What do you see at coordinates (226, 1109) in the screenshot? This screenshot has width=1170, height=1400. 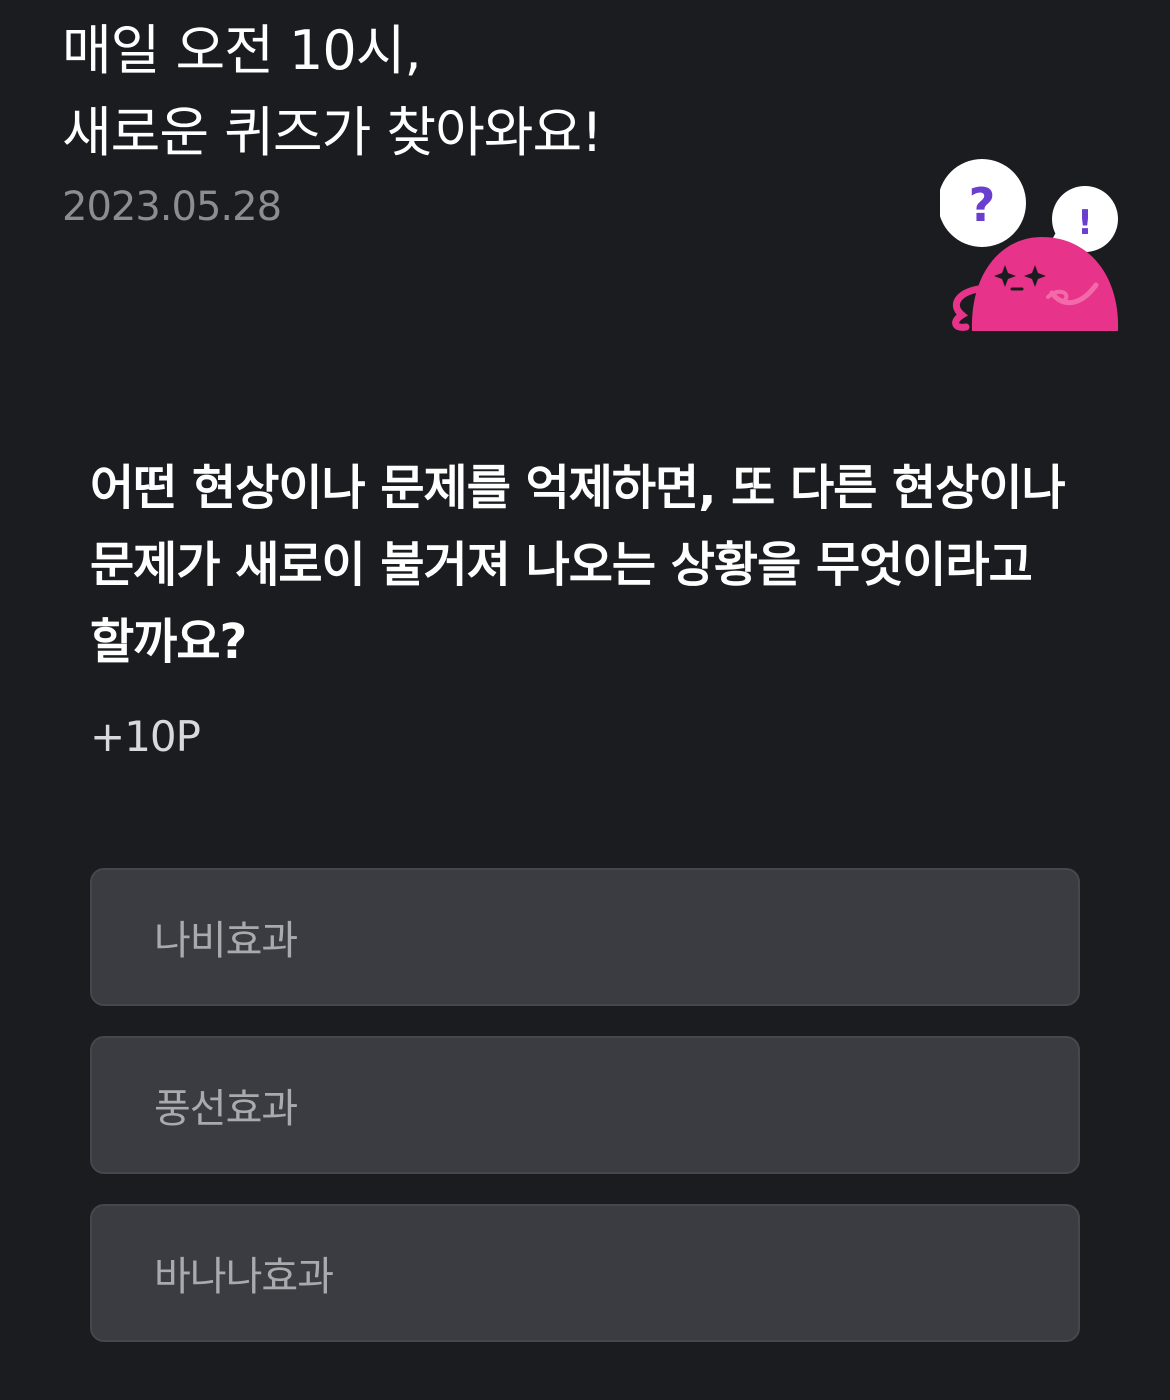 I see `answer-option-label: 풍선효과` at bounding box center [226, 1109].